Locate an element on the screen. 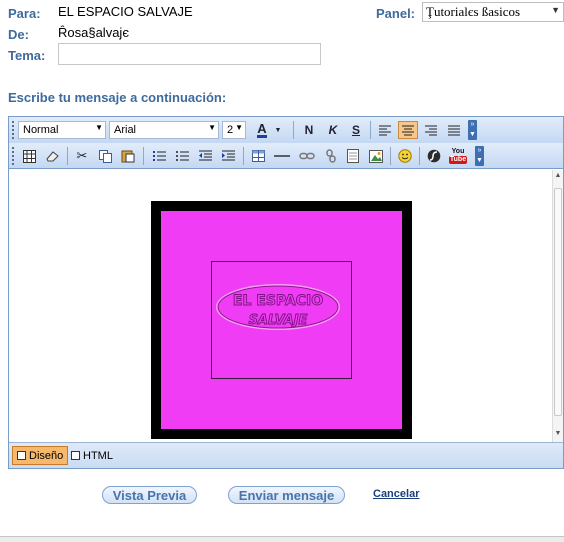 The height and width of the screenshot is (542, 564). logo-line1: EL ESPACIO is located at coordinates (278, 301).